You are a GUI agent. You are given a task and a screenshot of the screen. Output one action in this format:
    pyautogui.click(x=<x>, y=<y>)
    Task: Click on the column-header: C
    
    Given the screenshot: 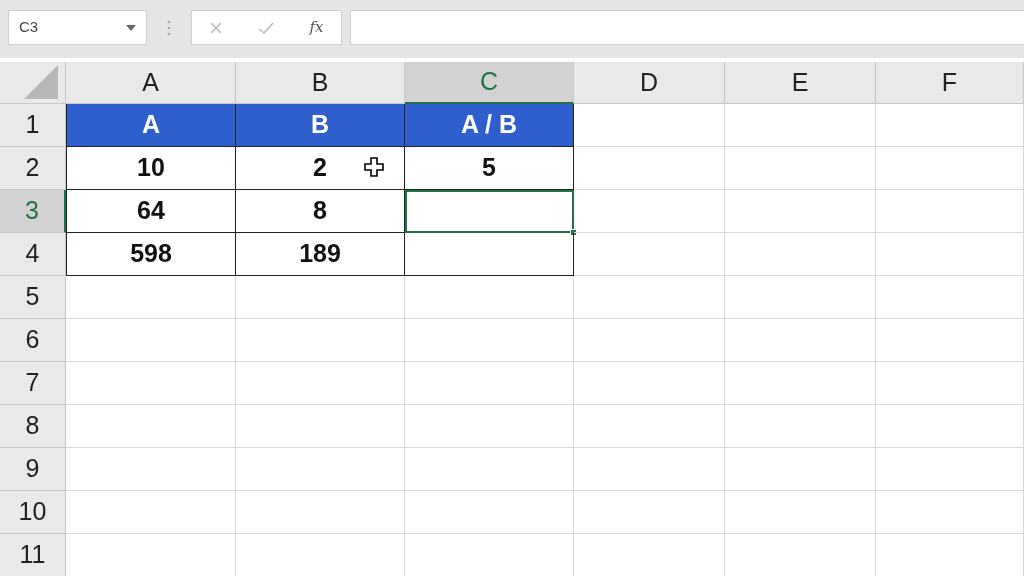 What is the action you would take?
    pyautogui.click(x=489, y=83)
    